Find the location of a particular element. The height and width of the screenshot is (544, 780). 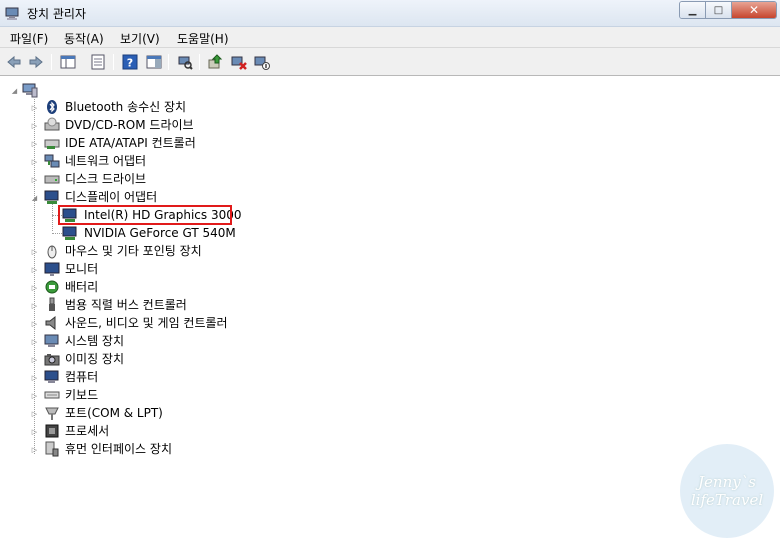

expander-mouse: ▷ is located at coordinates (34, 251).